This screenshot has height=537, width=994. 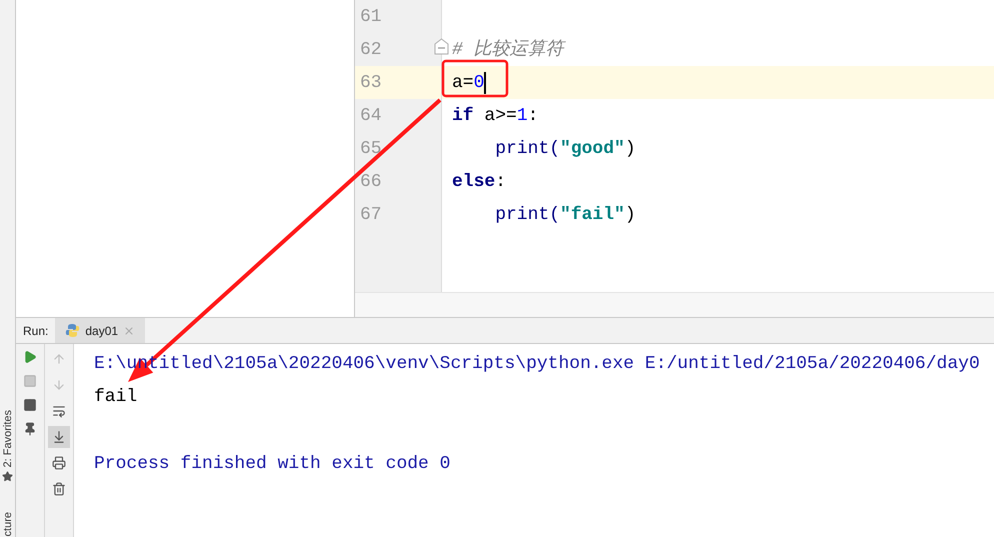 What do you see at coordinates (273, 464) in the screenshot?
I see `console-line: Process finished with exit code 0` at bounding box center [273, 464].